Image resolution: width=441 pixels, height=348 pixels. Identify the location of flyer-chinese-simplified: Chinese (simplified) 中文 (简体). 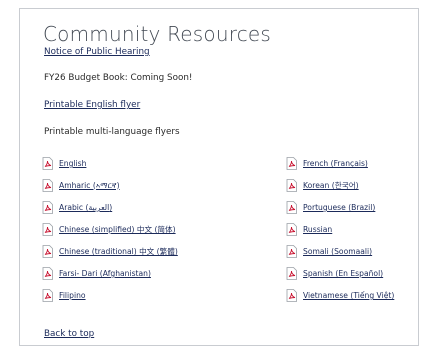
(109, 229).